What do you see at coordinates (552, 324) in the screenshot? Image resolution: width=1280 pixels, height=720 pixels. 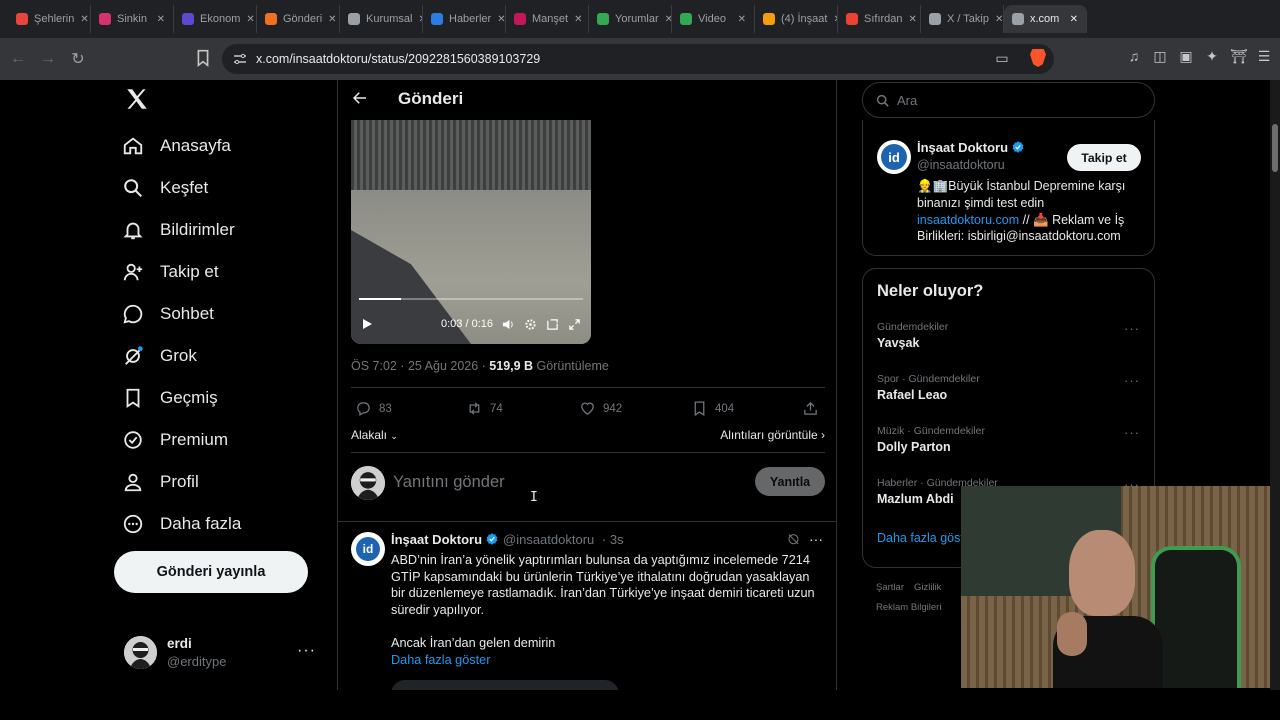 I see `pip-icon` at bounding box center [552, 324].